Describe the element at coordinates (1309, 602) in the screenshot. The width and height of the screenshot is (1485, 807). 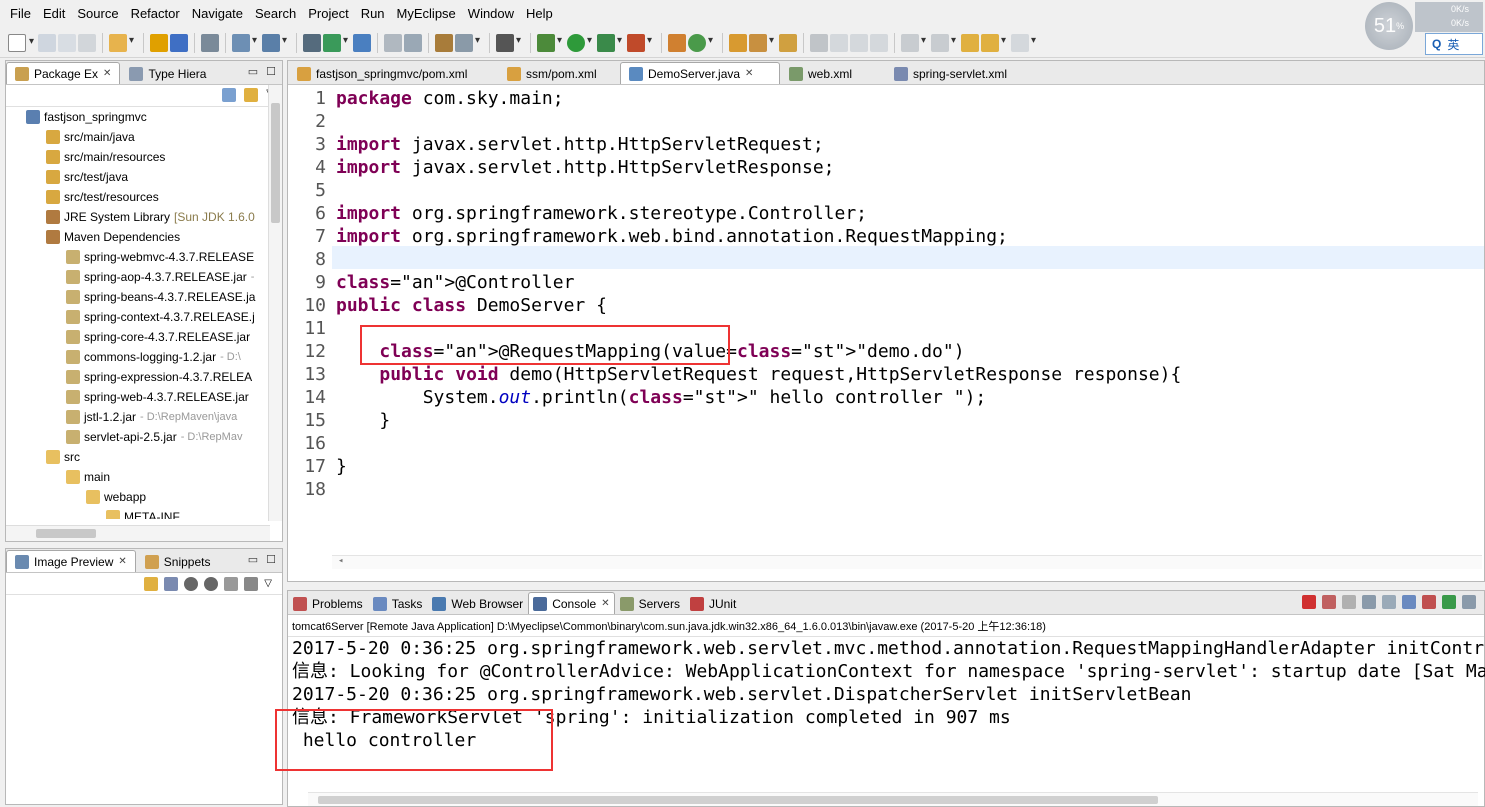
I see `terminate-icon` at that location.